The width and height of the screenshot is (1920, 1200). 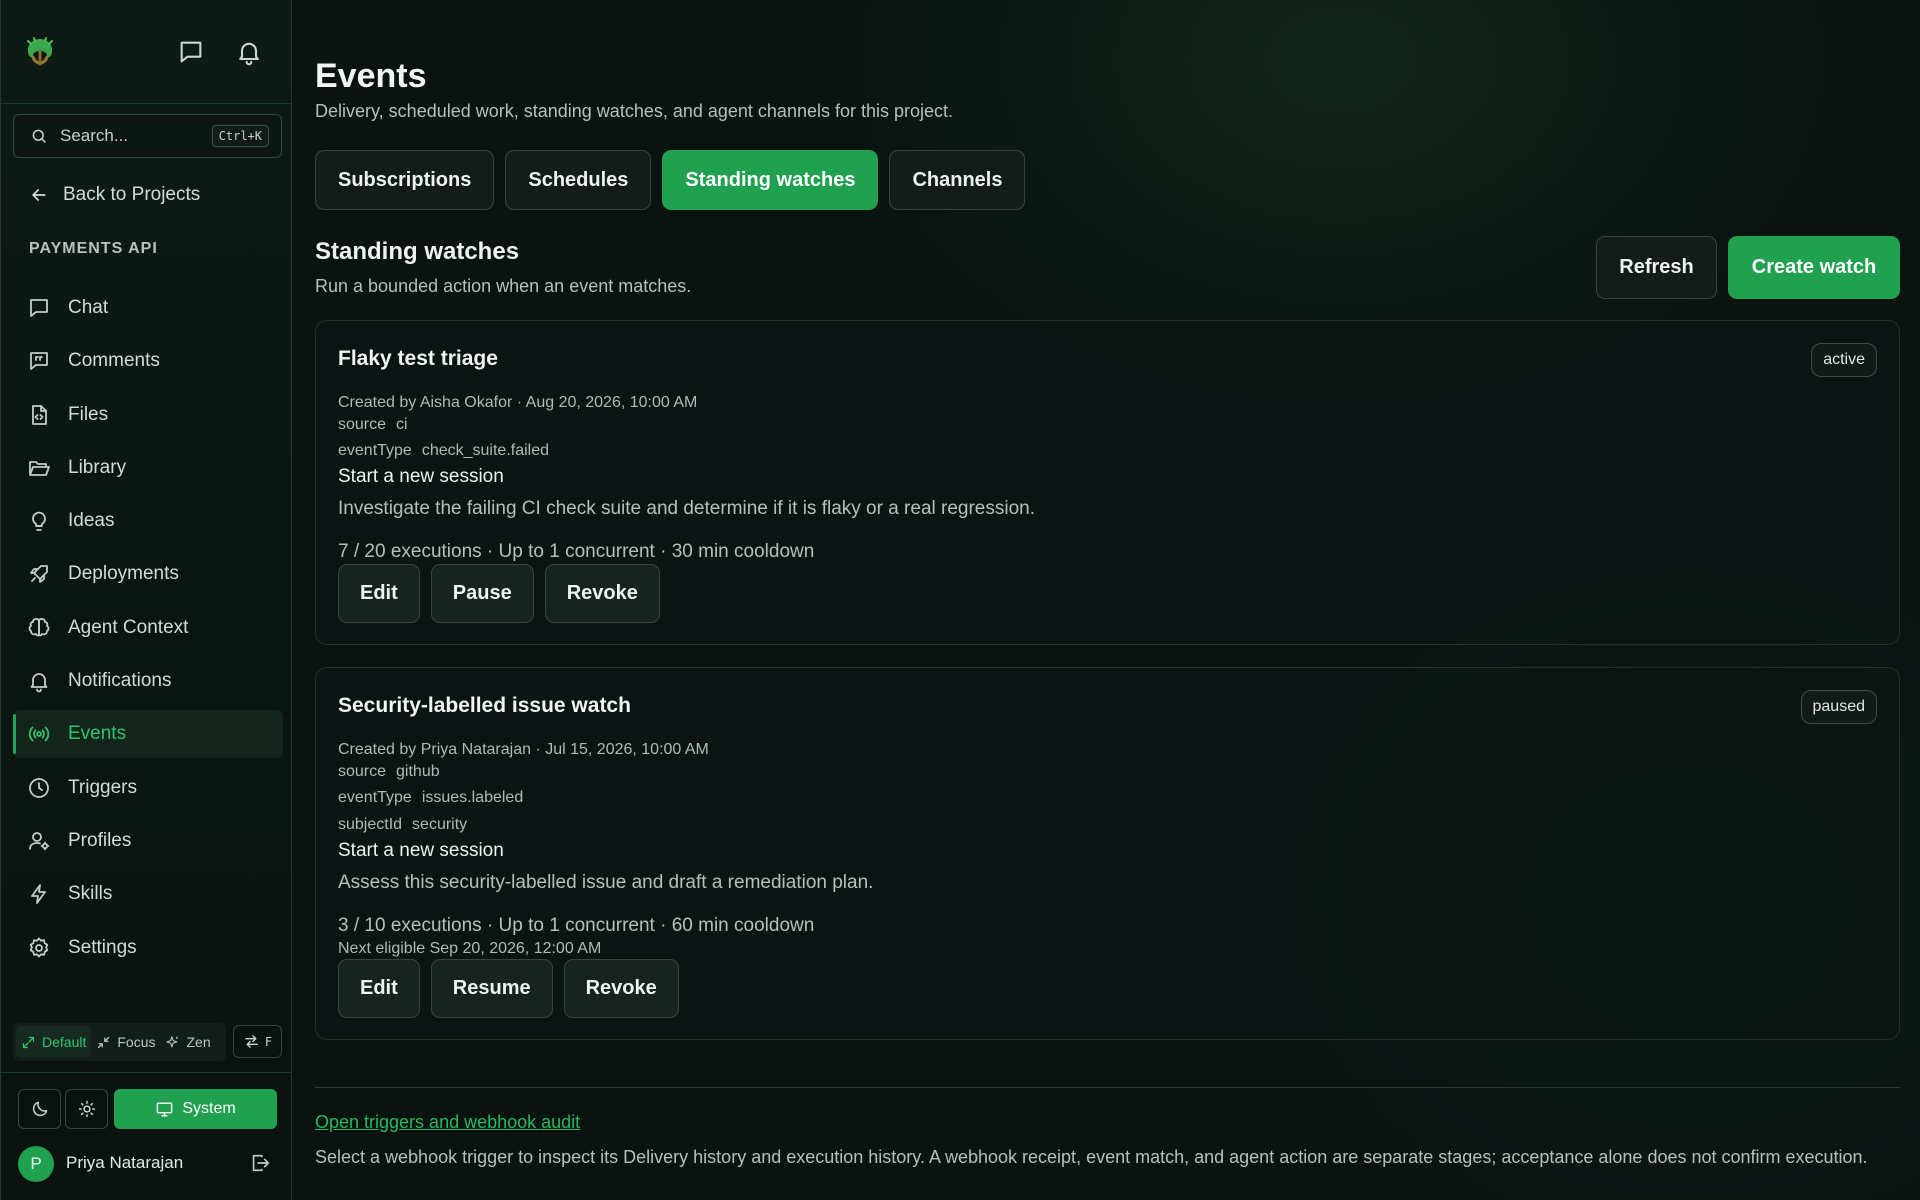 I want to click on sidebar-item-events: Events, so click(x=148, y=734).